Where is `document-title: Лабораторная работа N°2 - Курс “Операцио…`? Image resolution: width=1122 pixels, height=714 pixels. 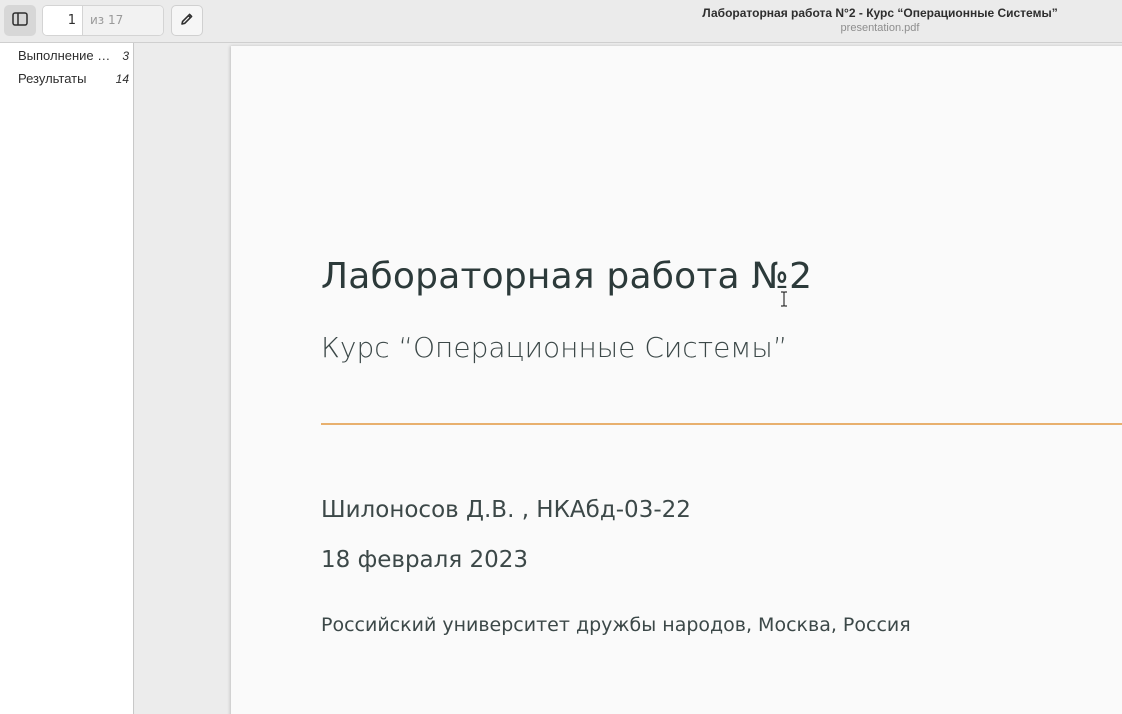
document-title: Лабораторная работа N°2 - Курс “Операцио… is located at coordinates (880, 13).